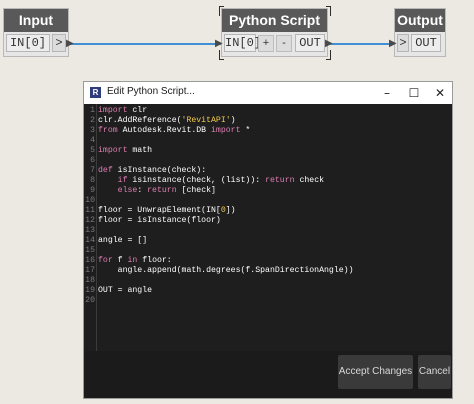 Image resolution: width=474 pixels, height=404 pixels. Describe the element at coordinates (137, 110) in the screenshot. I see `code-token: clr` at that location.